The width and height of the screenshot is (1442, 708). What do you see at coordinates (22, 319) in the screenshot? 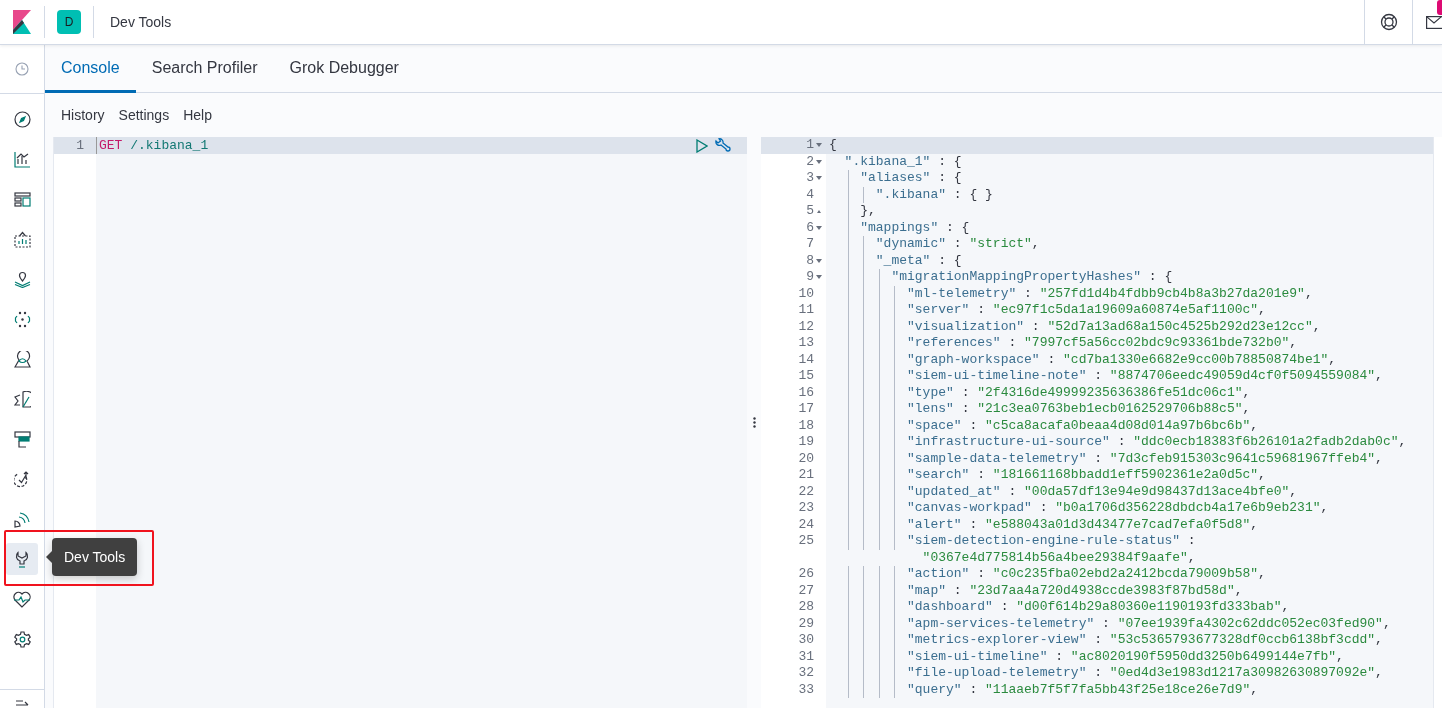
I see `dots-icon` at bounding box center [22, 319].